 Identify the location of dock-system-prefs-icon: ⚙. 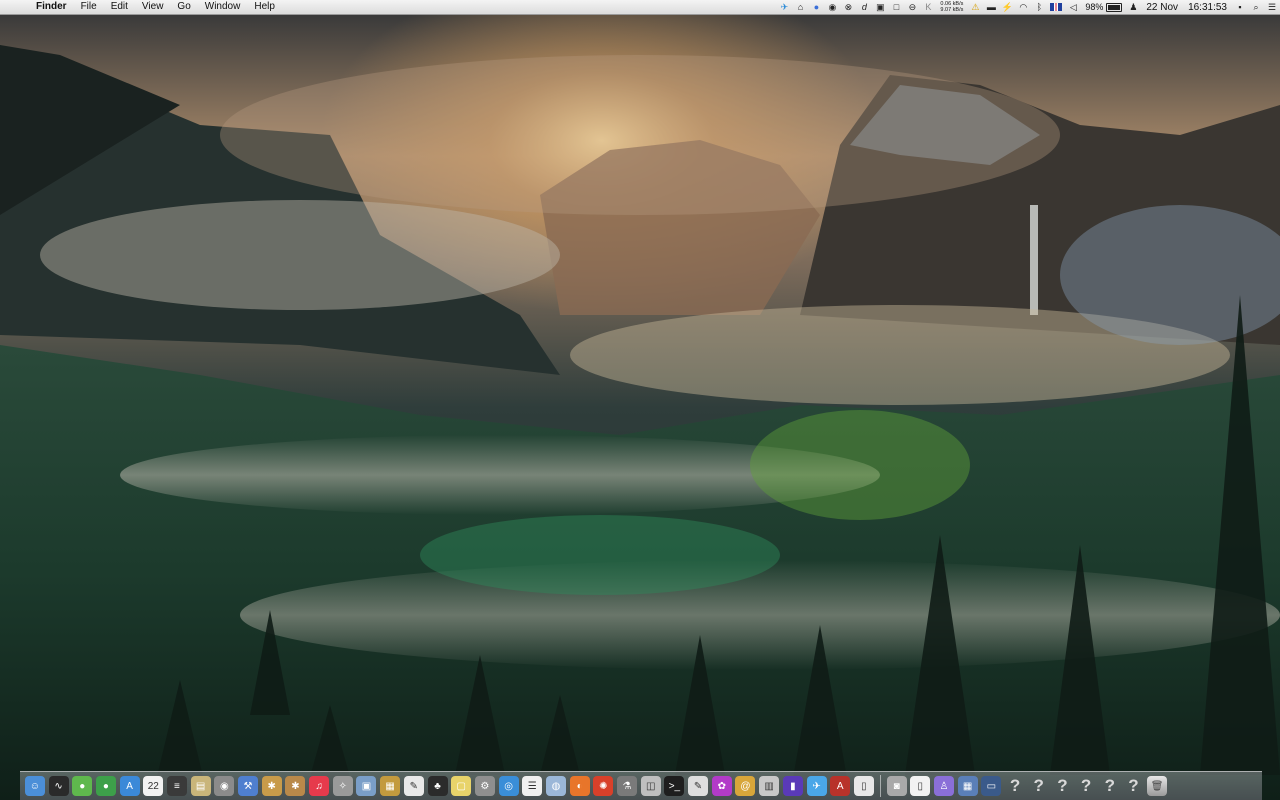
(484, 786).